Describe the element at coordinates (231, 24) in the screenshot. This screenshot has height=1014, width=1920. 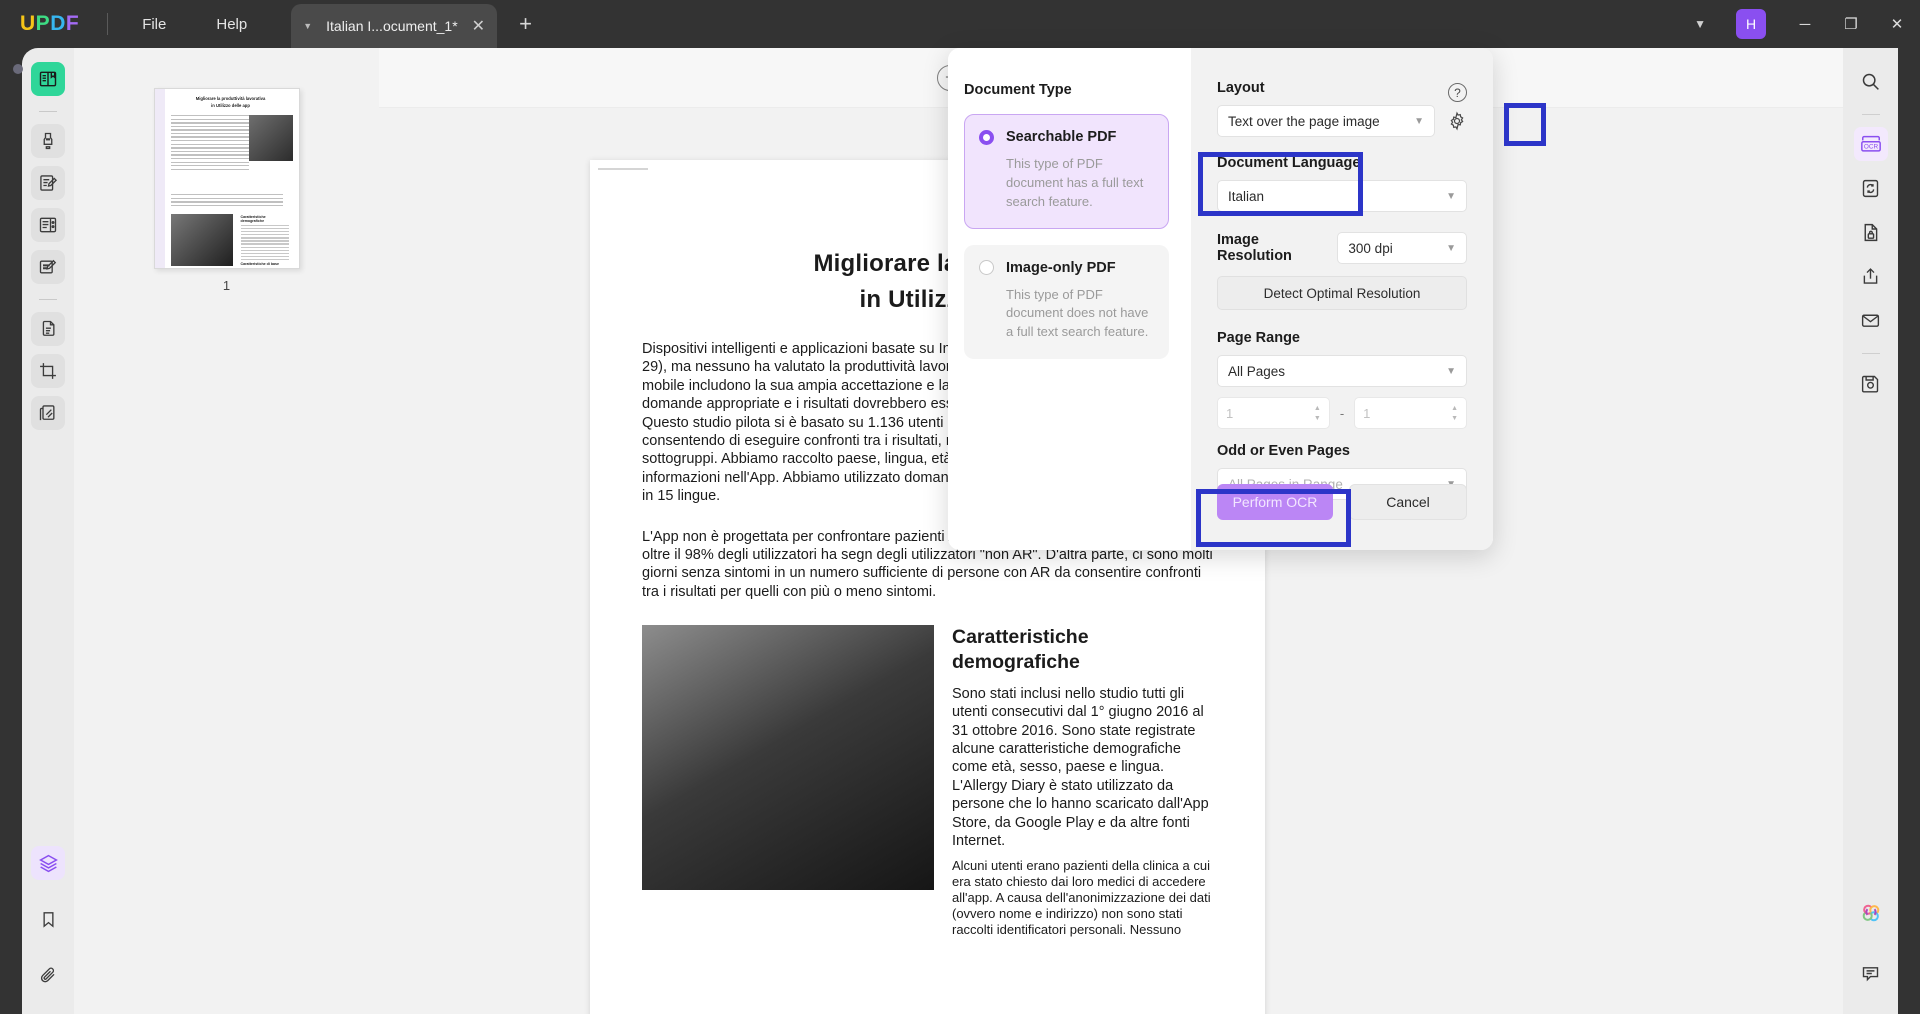
I see `menu-help: Help` at that location.